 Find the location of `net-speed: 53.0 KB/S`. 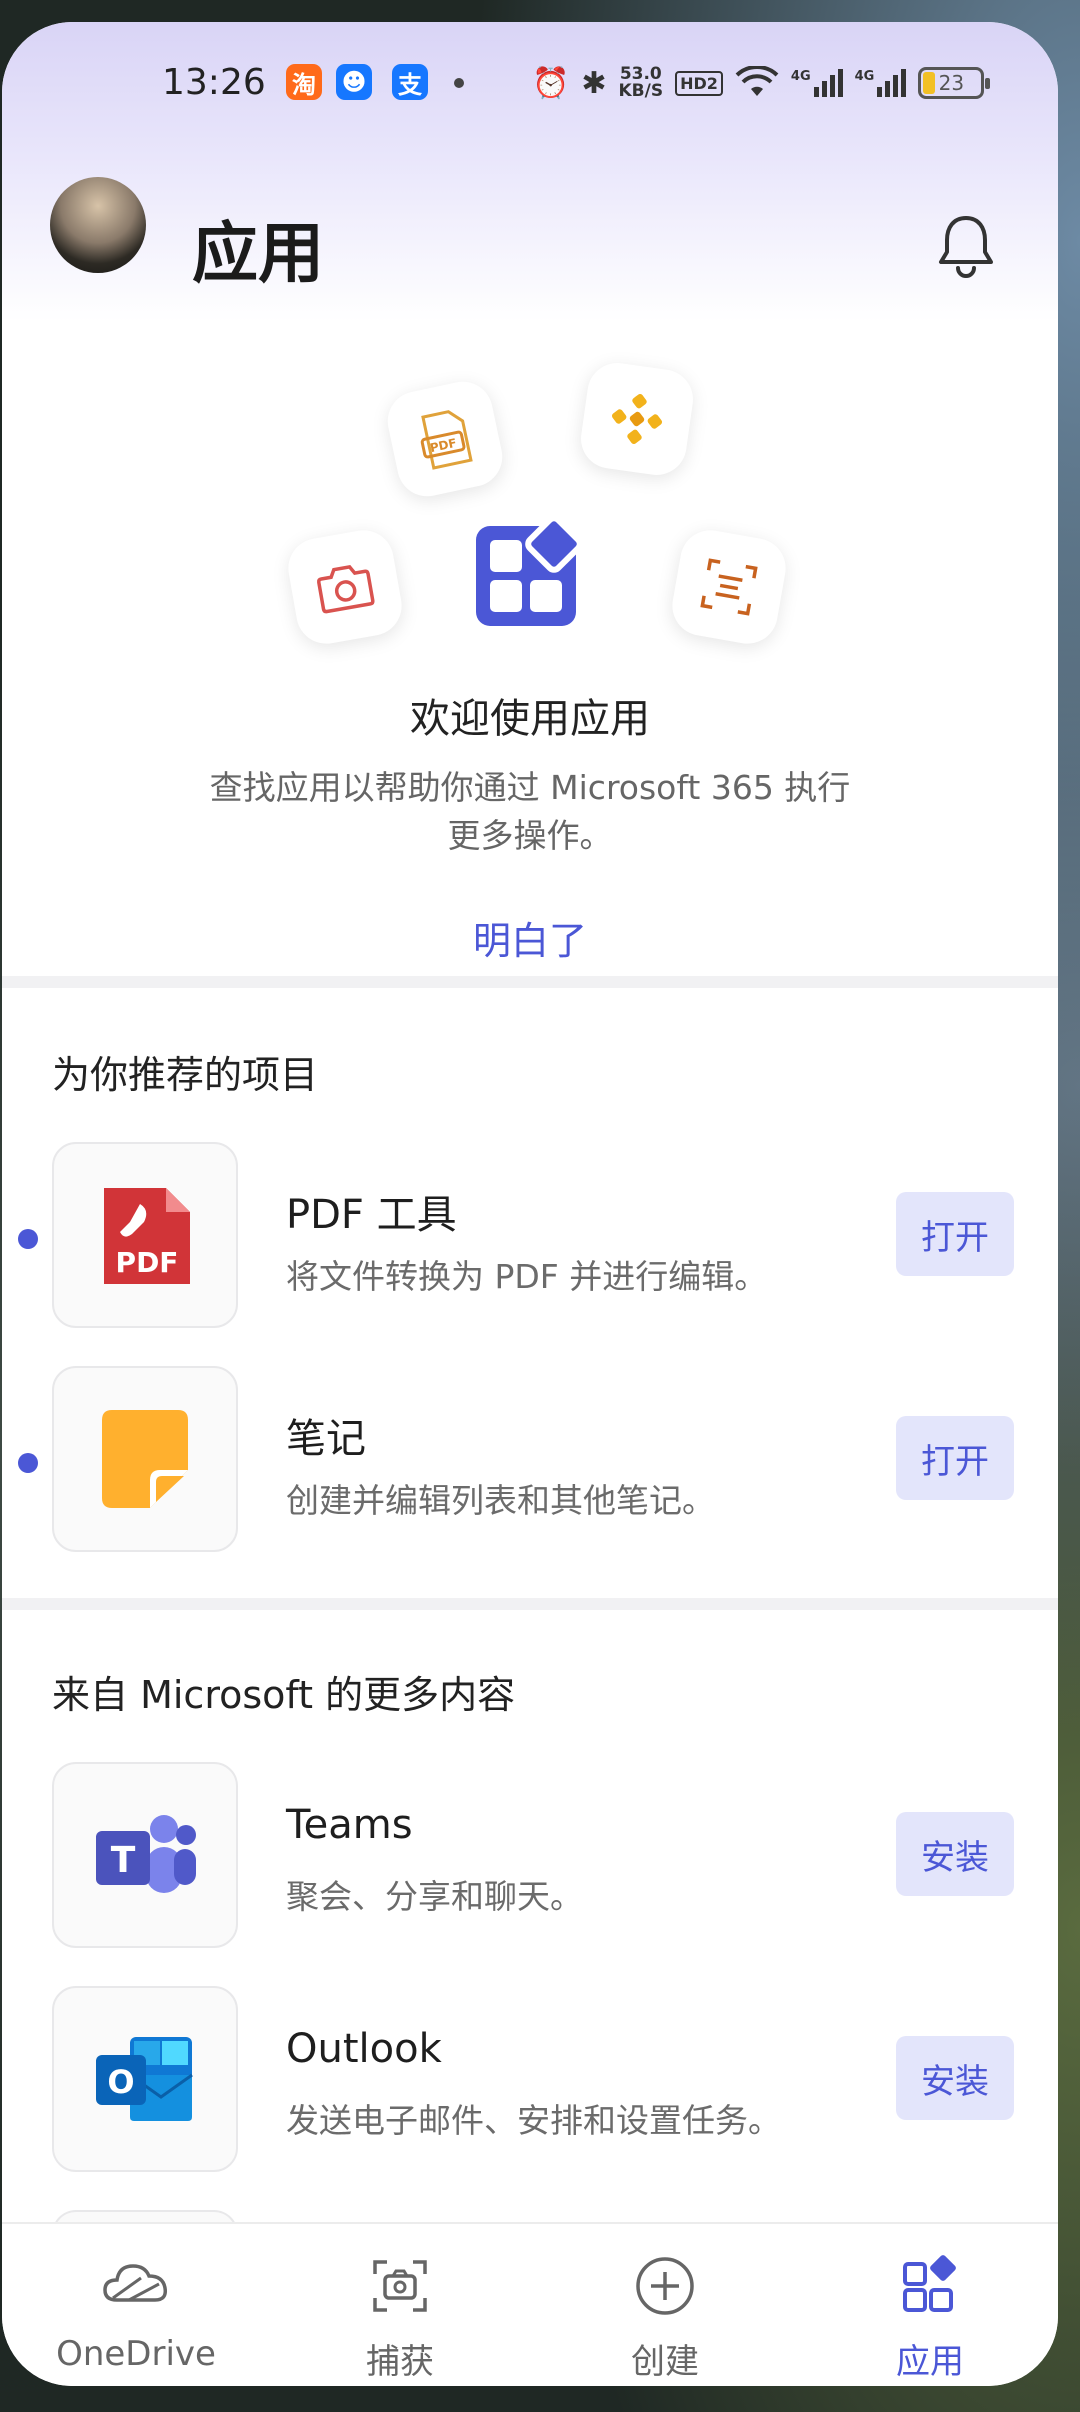

net-speed: 53.0 KB/S is located at coordinates (641, 83).